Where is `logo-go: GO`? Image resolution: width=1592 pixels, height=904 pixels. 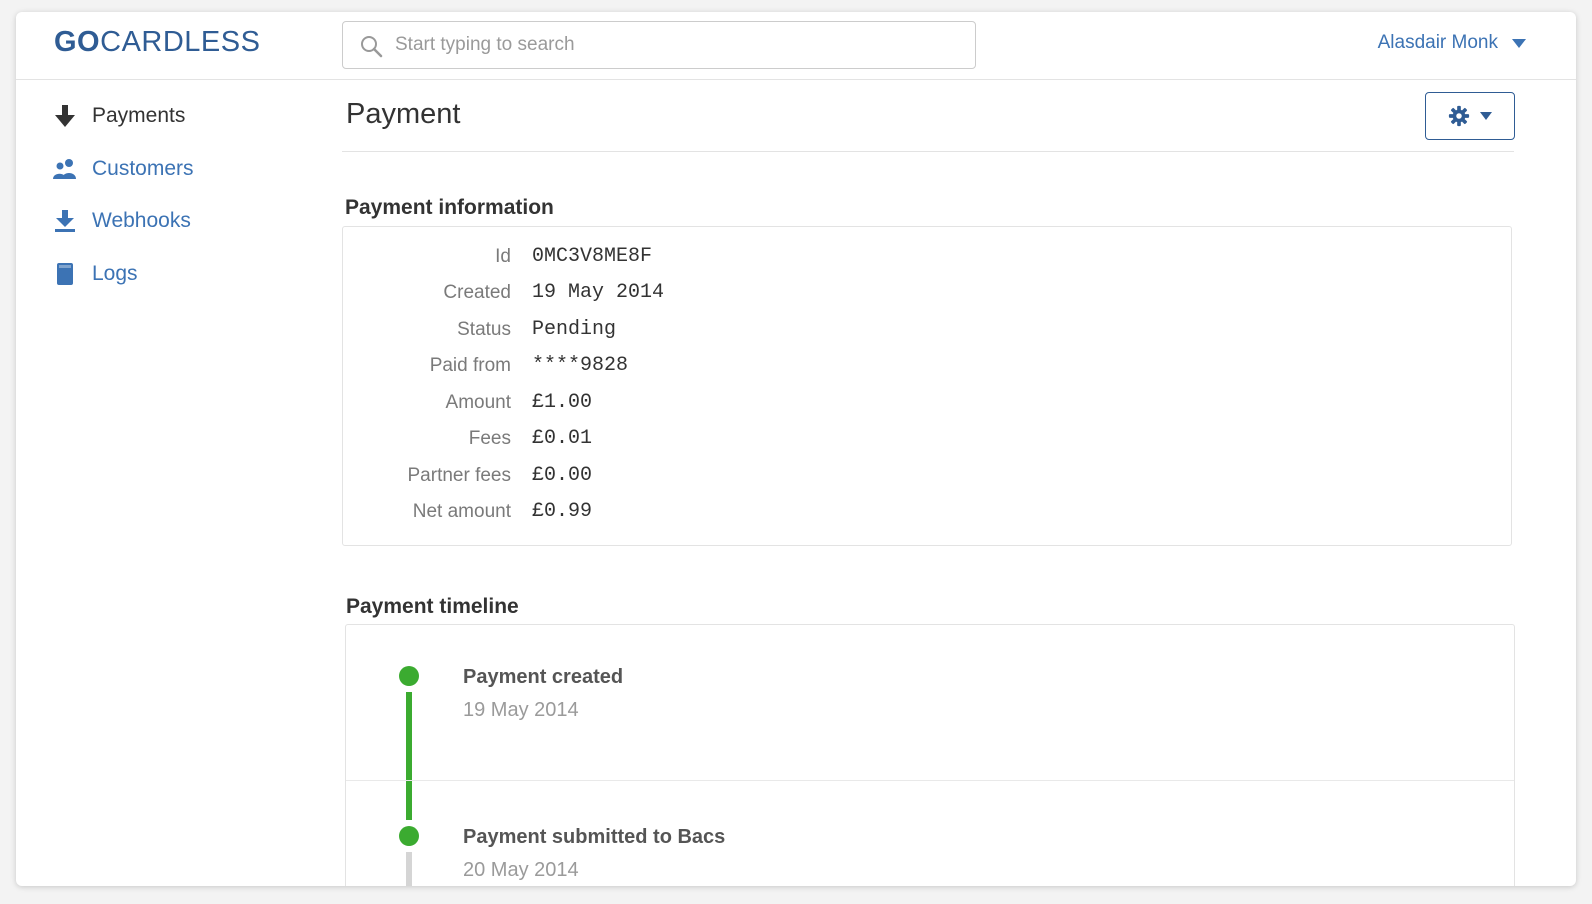 logo-go: GO is located at coordinates (77, 42).